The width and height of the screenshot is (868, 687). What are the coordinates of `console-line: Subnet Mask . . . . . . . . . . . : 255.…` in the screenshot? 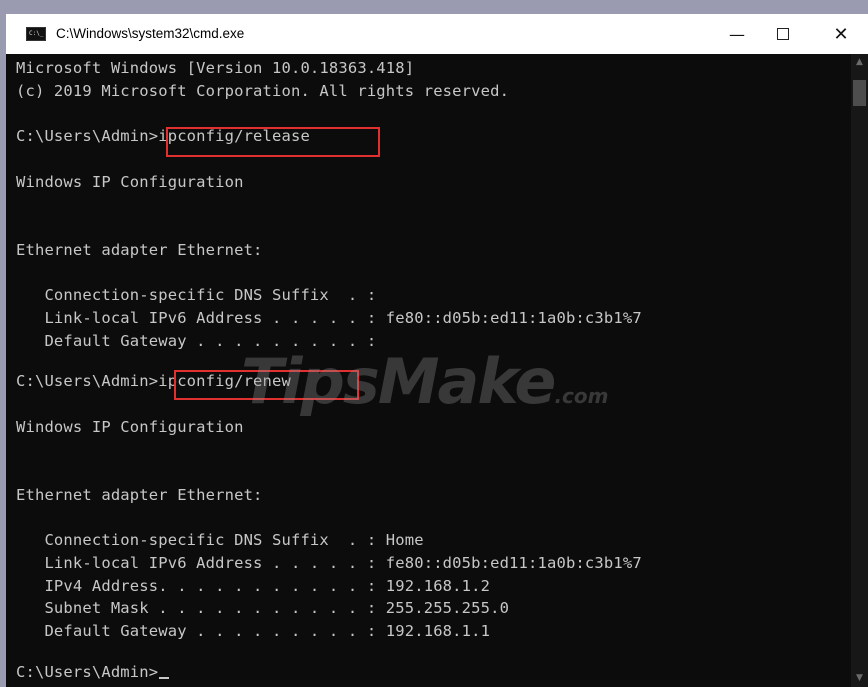 It's located at (263, 608).